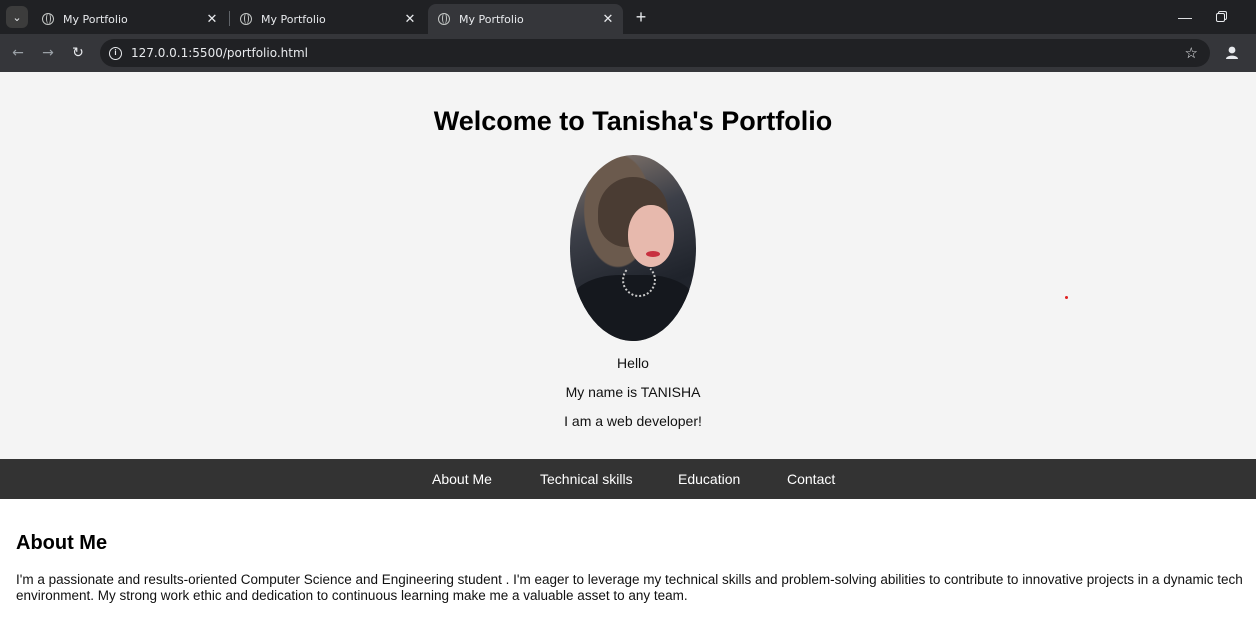 The image size is (1256, 624). I want to click on nav-technical-skills: Technical skills, so click(586, 479).